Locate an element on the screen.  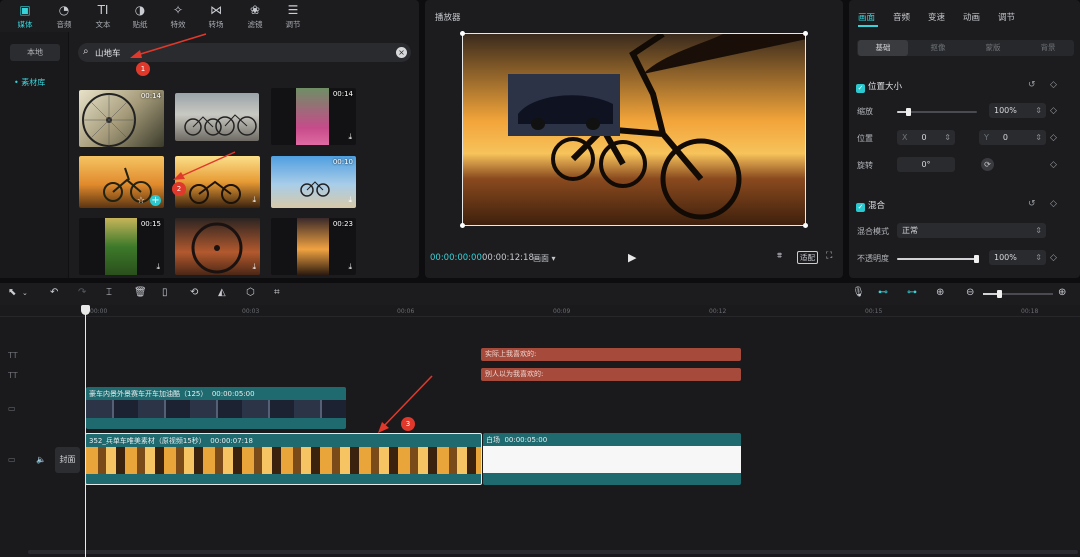
blend-mode-select: 正常 ⇕ is located at coordinates (971, 230).